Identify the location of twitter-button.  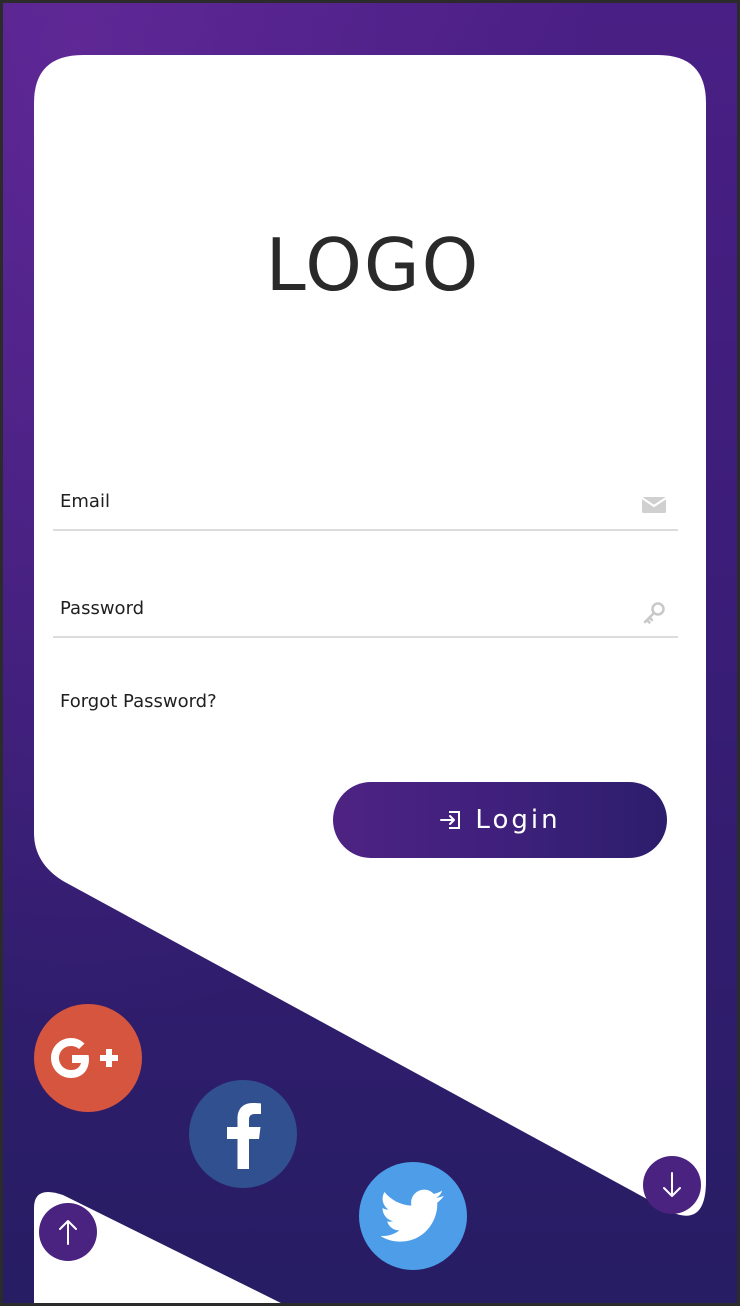
(413, 1216).